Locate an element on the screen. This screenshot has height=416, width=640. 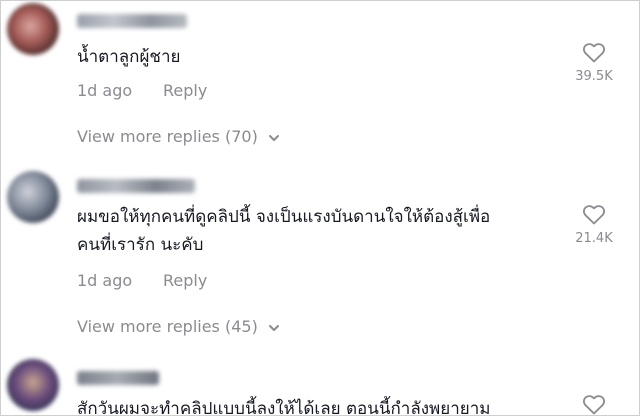
like-count: 39.5K is located at coordinates (594, 76).